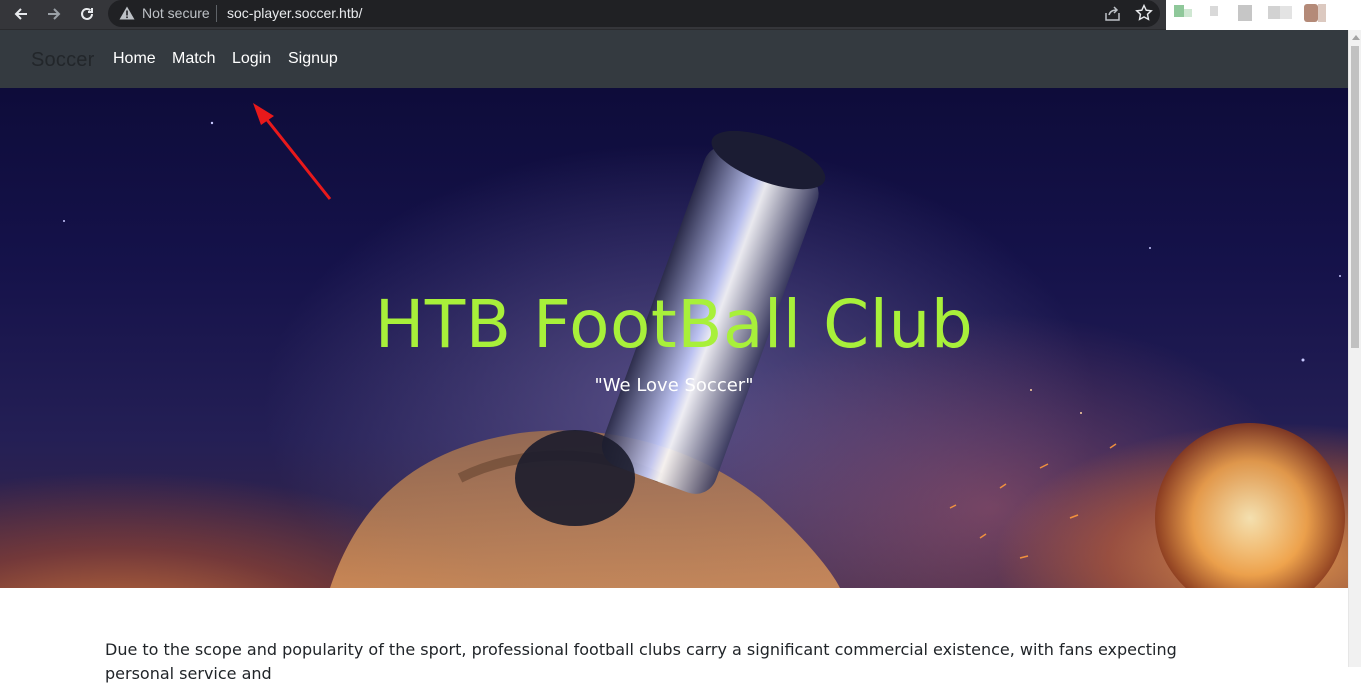  I want to click on back-button, so click(21, 14).